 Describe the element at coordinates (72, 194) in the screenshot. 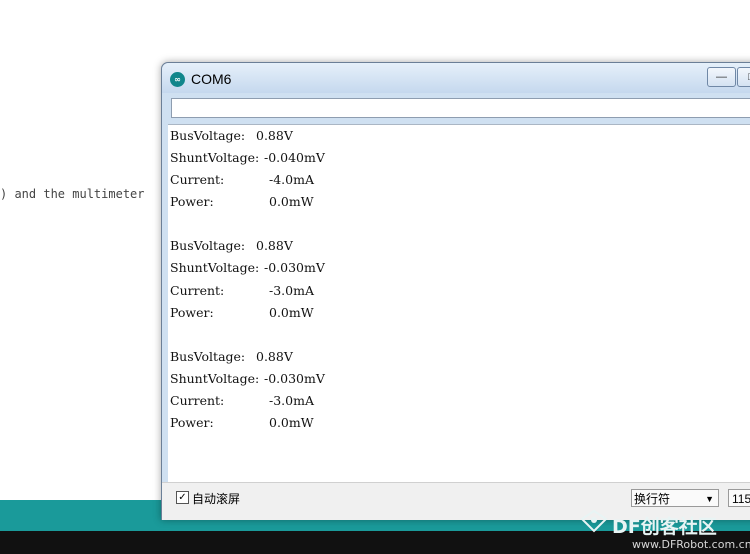

I see `background-editor-text: ) and the multimeter` at that location.